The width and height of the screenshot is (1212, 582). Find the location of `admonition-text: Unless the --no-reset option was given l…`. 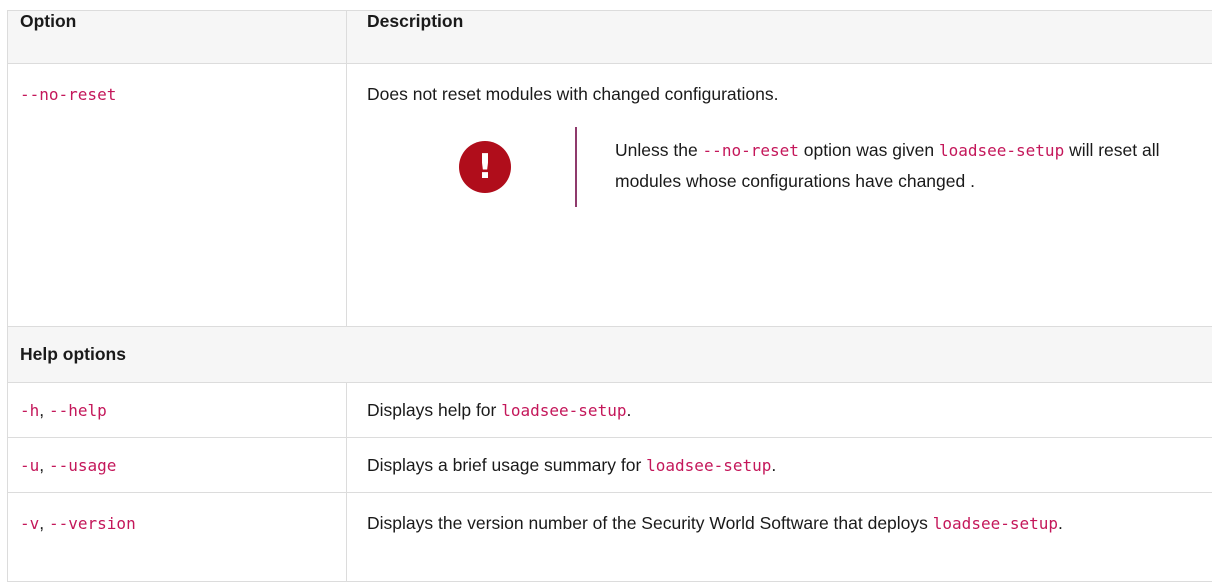

admonition-text: Unless the --no-reset option was given l… is located at coordinates (880, 167).